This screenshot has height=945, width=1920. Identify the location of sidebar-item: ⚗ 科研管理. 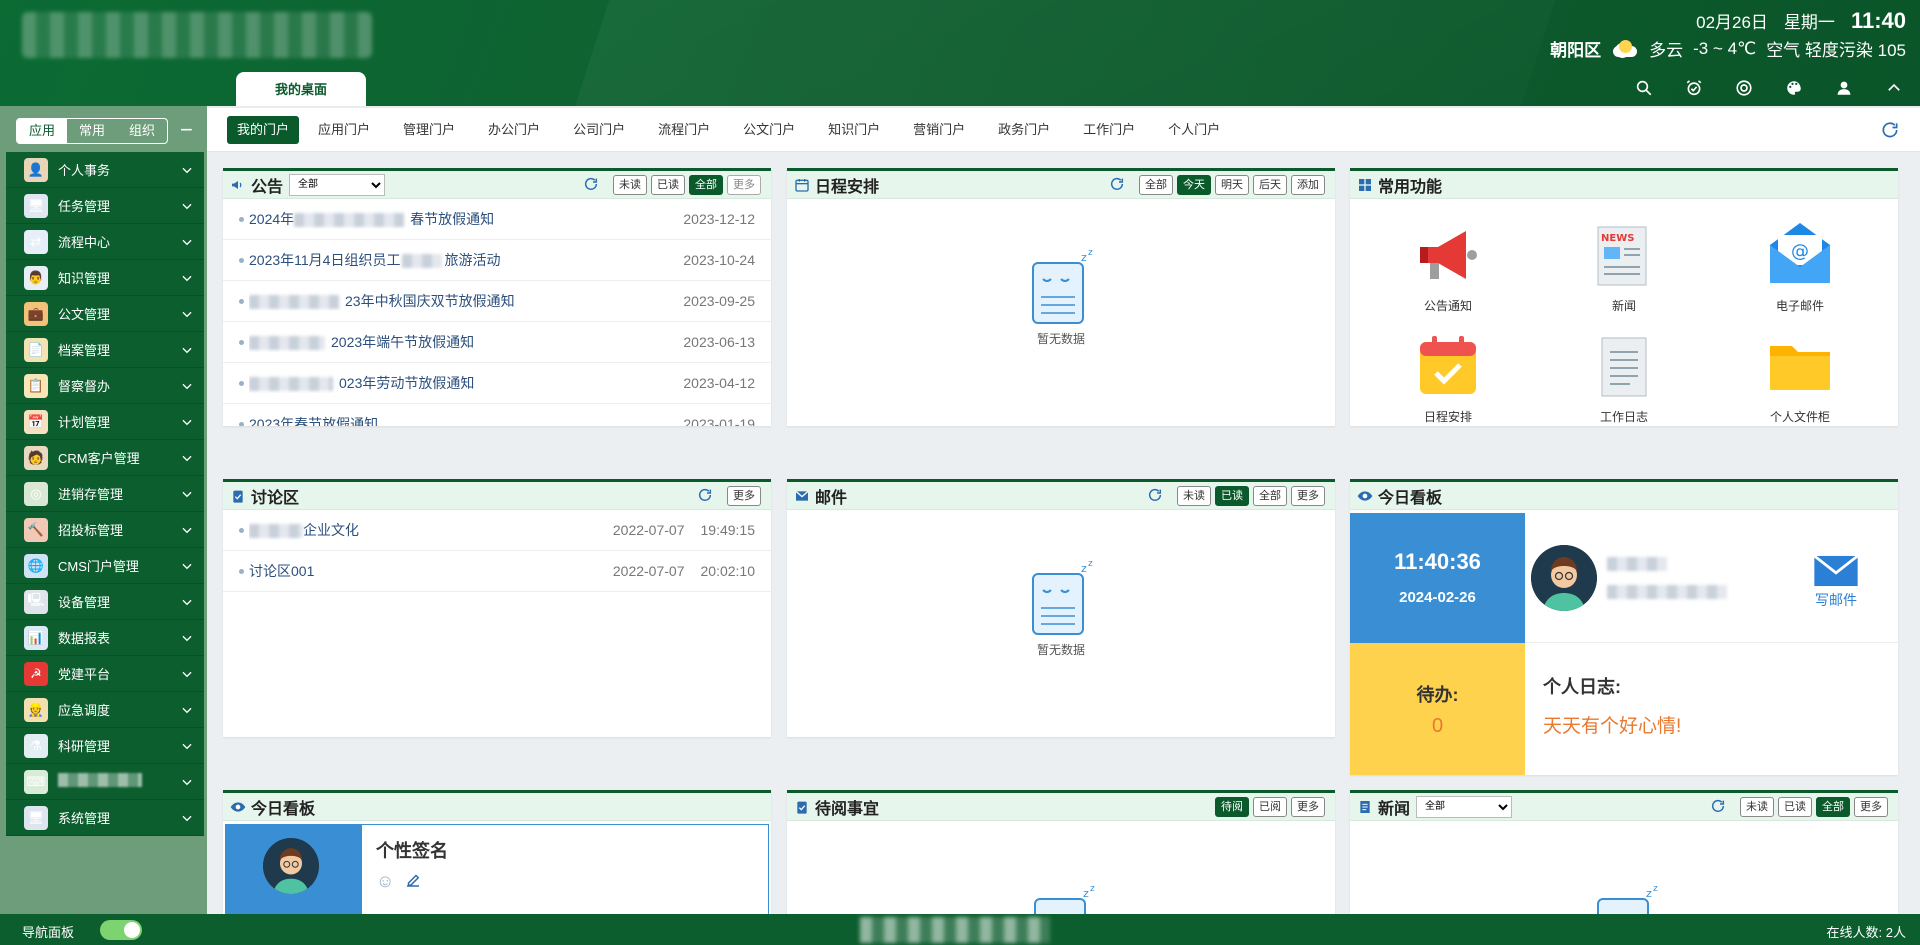
(105, 746).